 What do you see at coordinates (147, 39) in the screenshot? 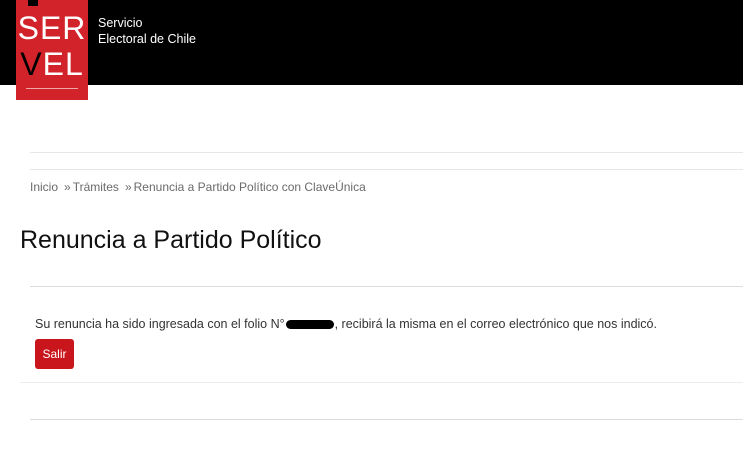
I see `brand-line2: Electoral de Chile` at bounding box center [147, 39].